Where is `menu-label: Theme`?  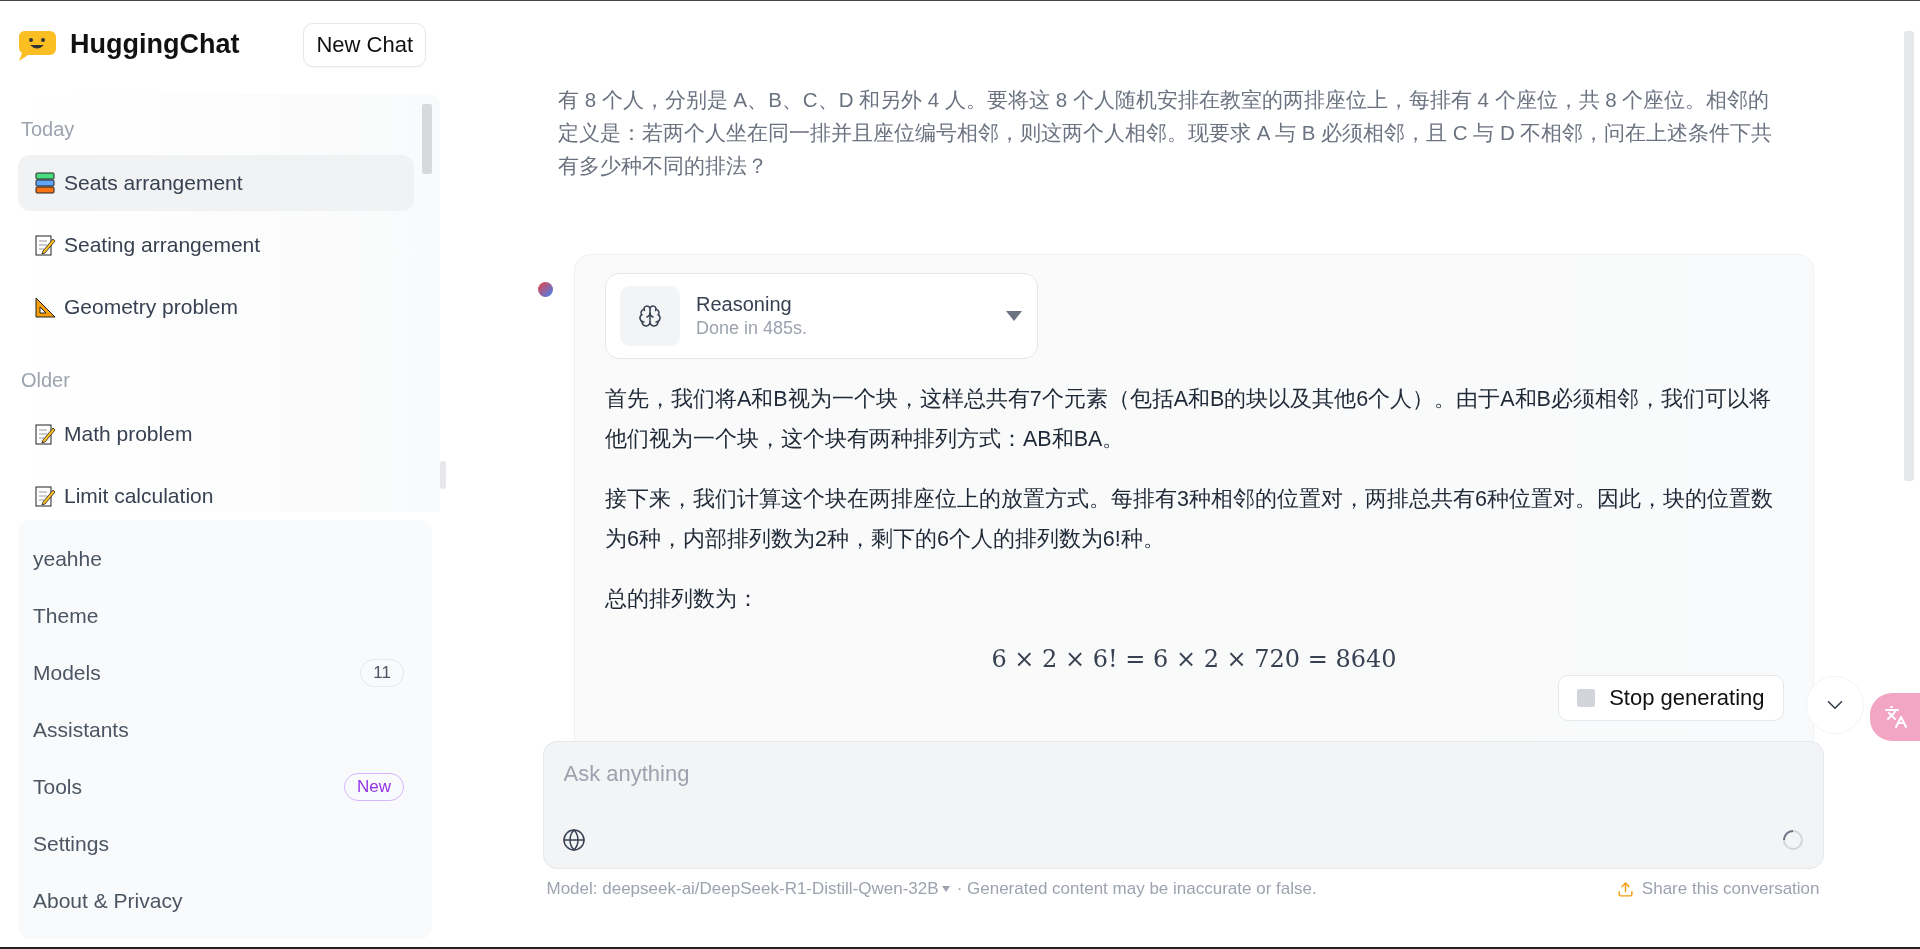
menu-label: Theme is located at coordinates (66, 615).